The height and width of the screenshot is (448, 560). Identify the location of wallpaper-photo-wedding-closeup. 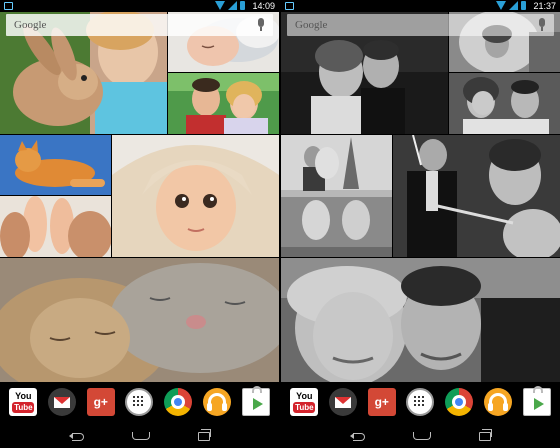
(420, 320).